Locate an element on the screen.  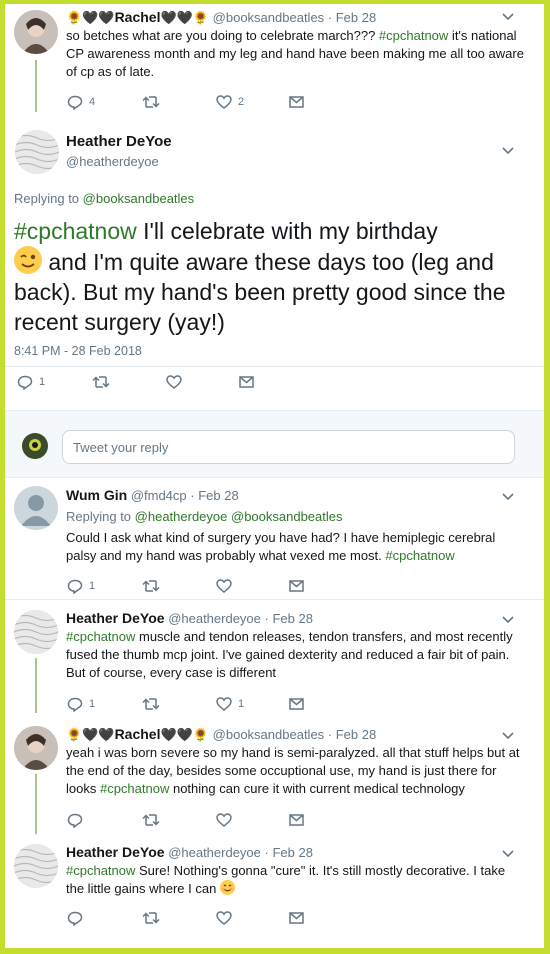
tweet-actions is located at coordinates (217, 918).